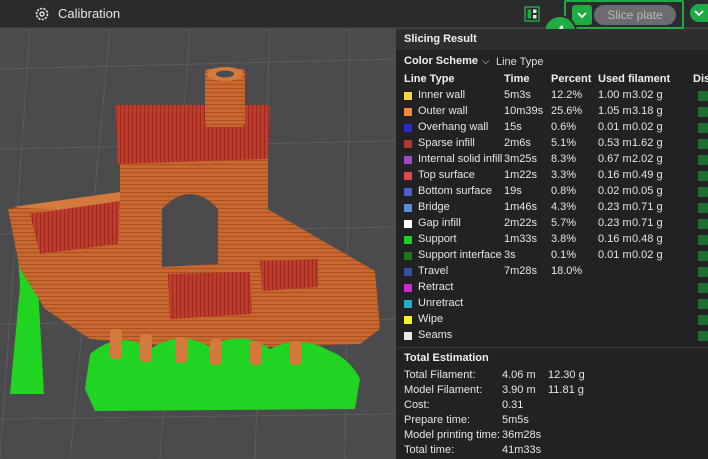 The width and height of the screenshot is (708, 459). I want to click on divider, so click(552, 347).